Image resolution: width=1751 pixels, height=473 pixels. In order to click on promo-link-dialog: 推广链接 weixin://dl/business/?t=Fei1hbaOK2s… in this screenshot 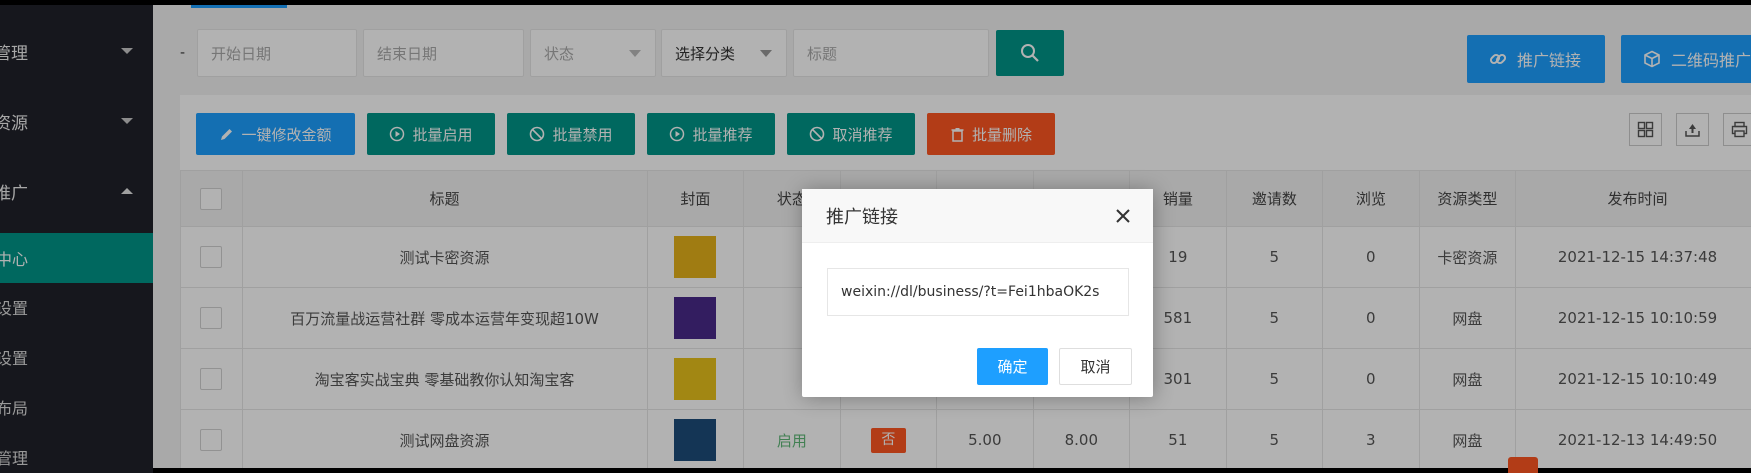, I will do `click(977, 293)`.